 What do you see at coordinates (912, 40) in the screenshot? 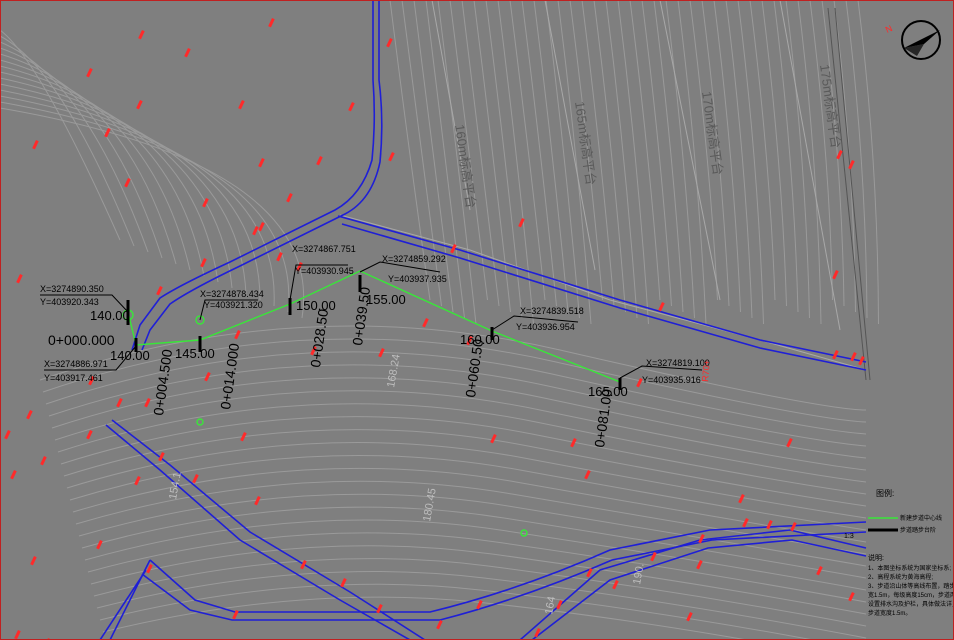
I see `north-arrow: N` at bounding box center [912, 40].